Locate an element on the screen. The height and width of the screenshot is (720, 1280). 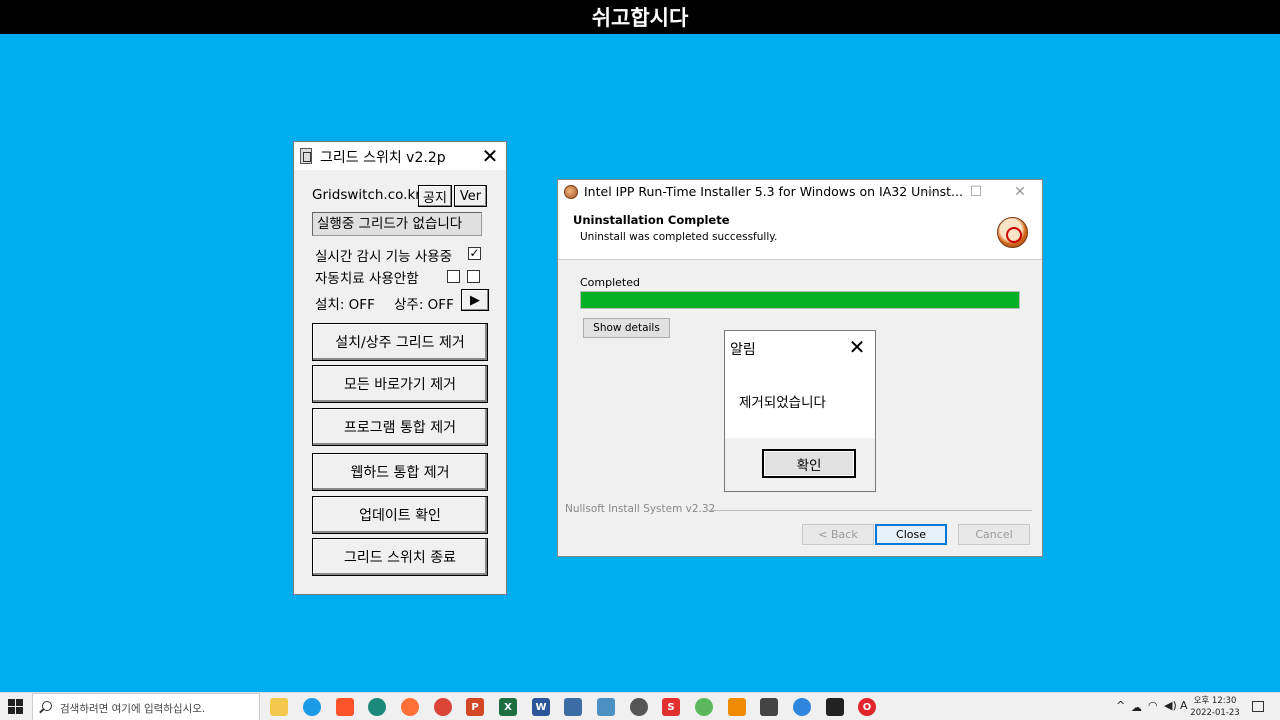
show-details-button: Show details is located at coordinates (626, 328).